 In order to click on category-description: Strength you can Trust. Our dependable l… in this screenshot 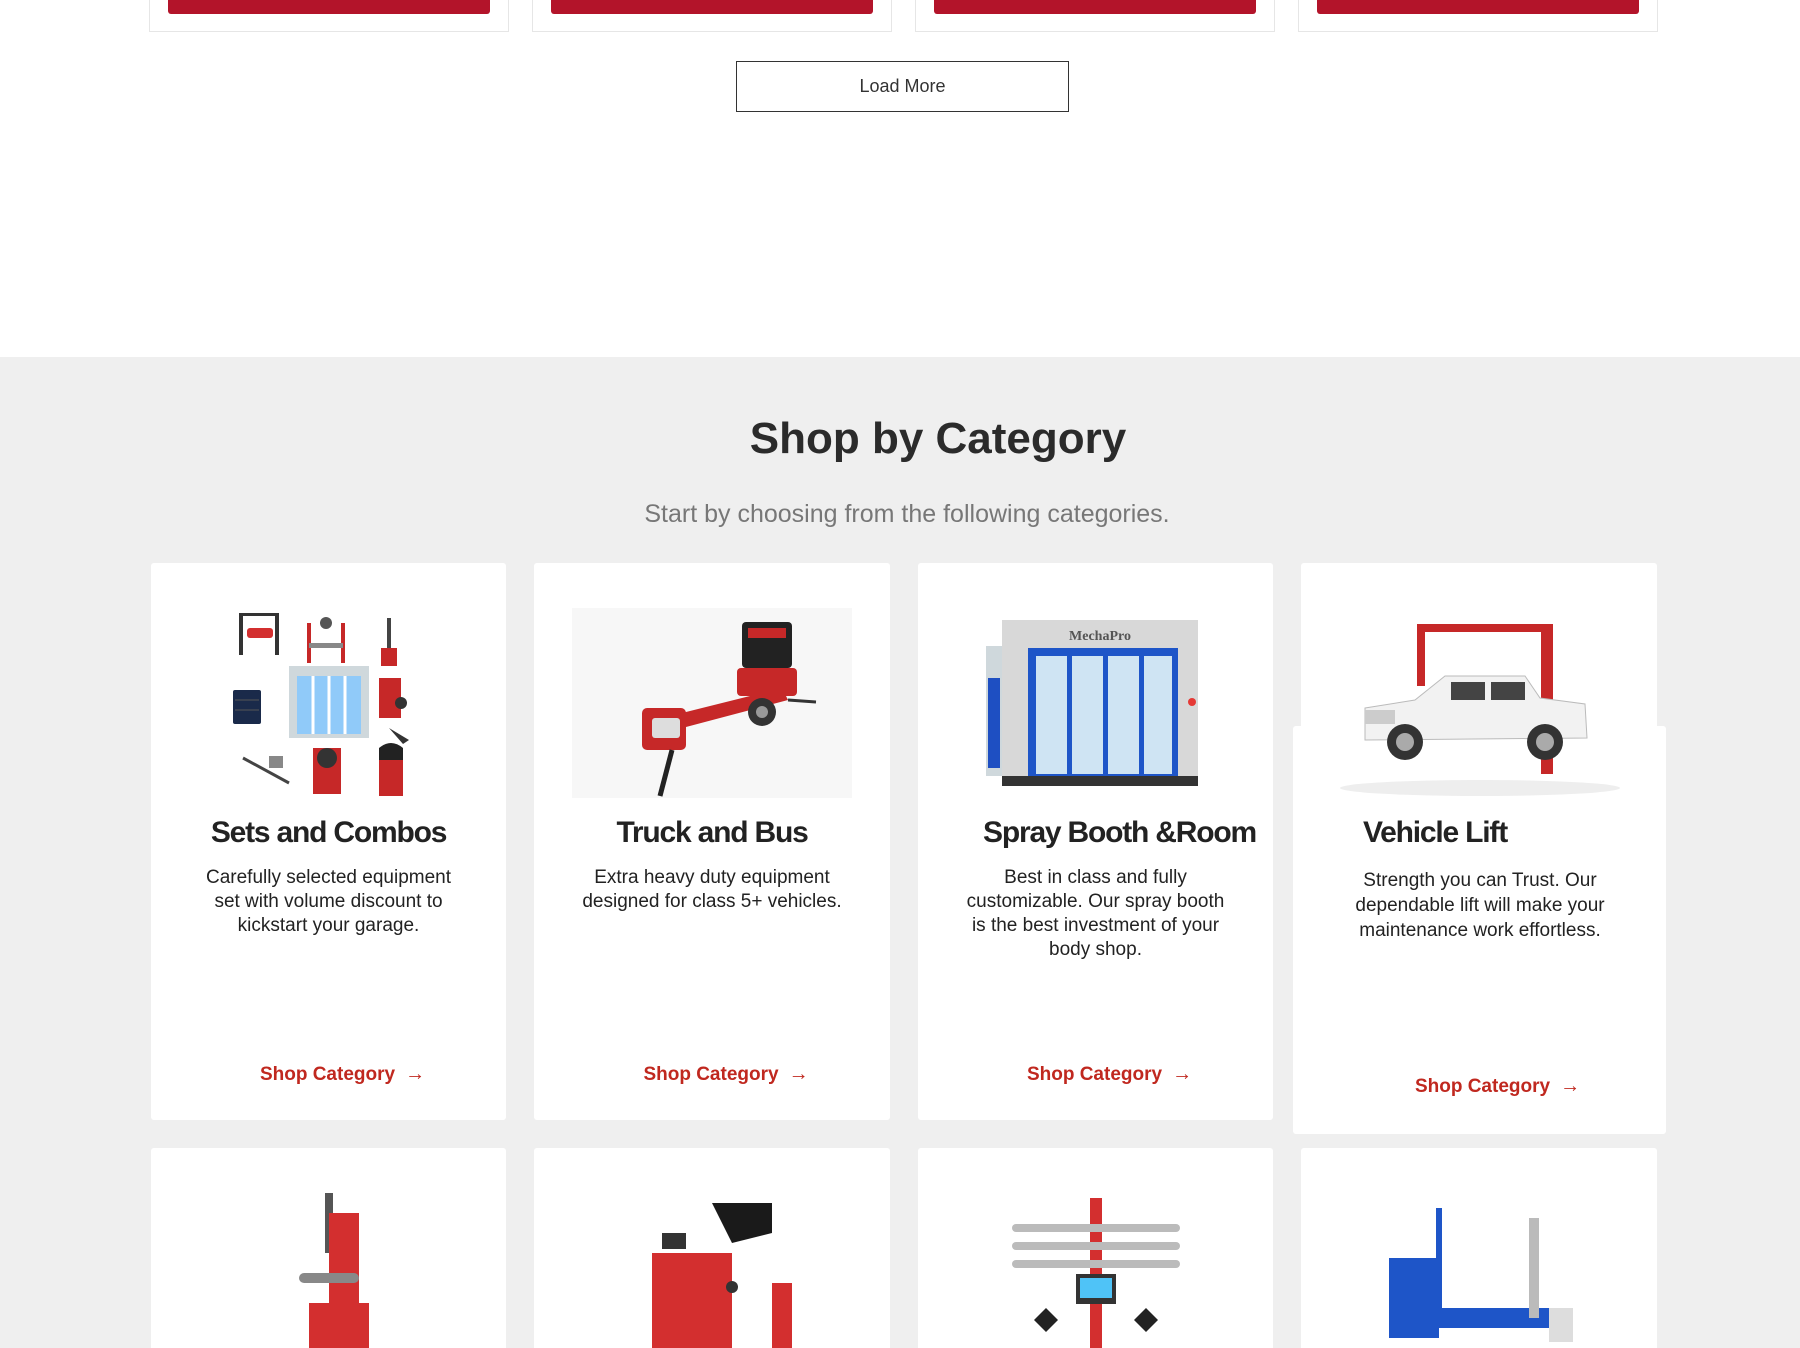, I will do `click(1480, 905)`.